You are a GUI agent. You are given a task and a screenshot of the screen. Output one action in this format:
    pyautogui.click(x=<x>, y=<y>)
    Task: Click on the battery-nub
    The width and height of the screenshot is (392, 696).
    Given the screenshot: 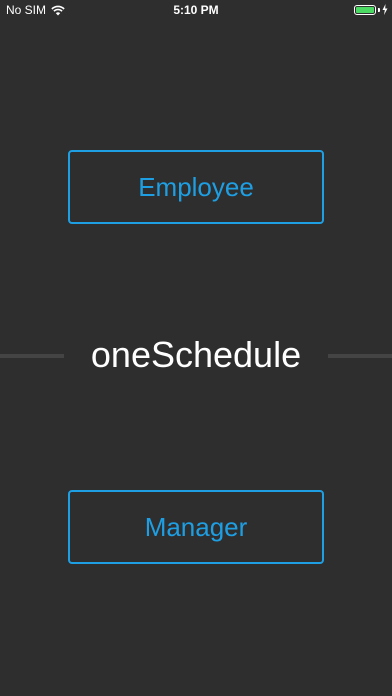 What is the action you would take?
    pyautogui.click(x=379, y=9)
    